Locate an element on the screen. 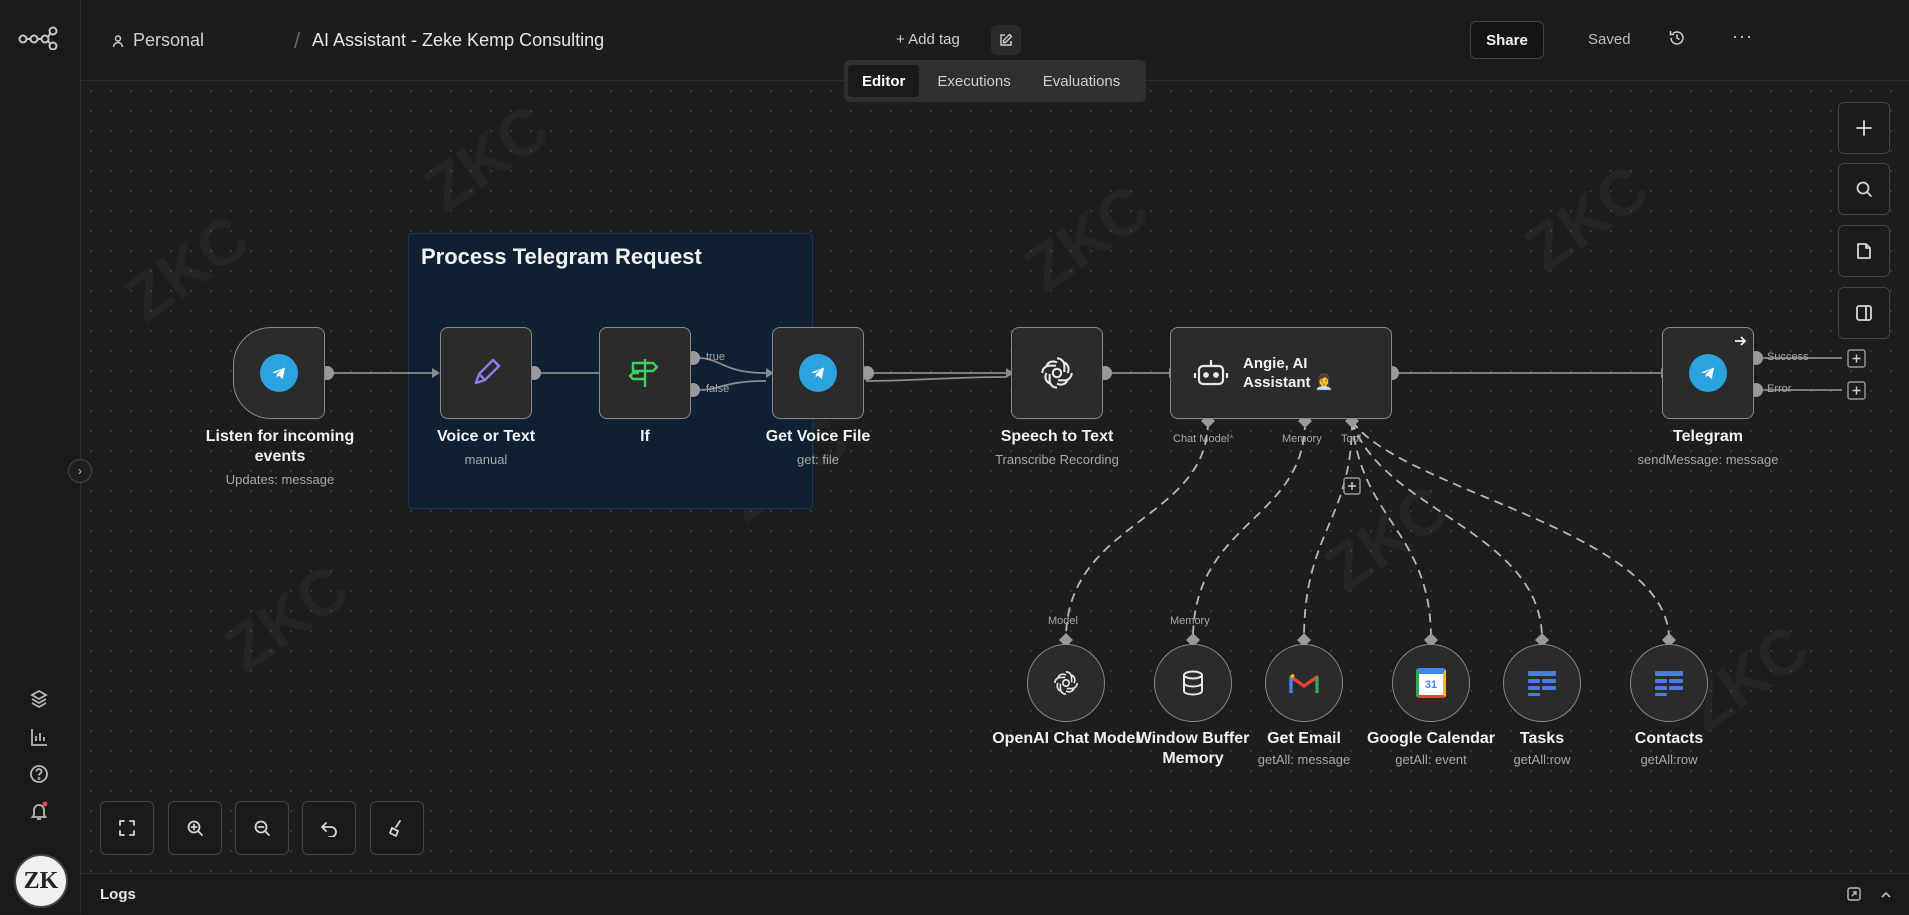  window-buffer-memory-node is located at coordinates (1193, 683).